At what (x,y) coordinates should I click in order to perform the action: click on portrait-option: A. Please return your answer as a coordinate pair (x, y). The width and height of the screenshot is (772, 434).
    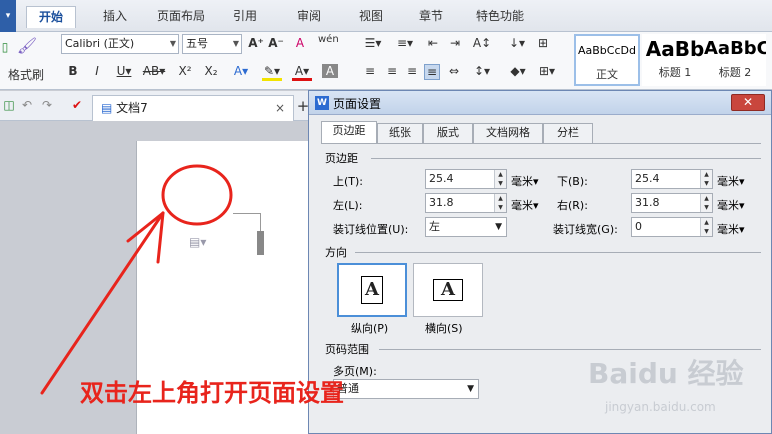
    Looking at the image, I should click on (372, 290).